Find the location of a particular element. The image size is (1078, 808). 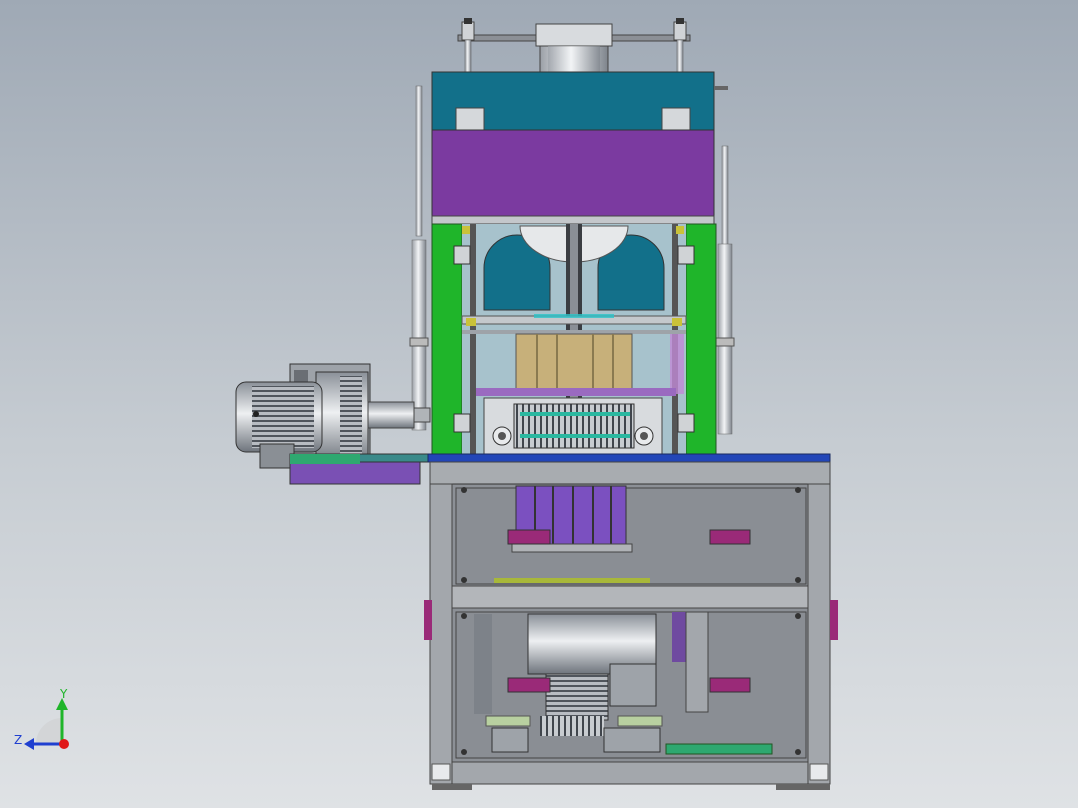

x-axis-dot is located at coordinates (64, 744).